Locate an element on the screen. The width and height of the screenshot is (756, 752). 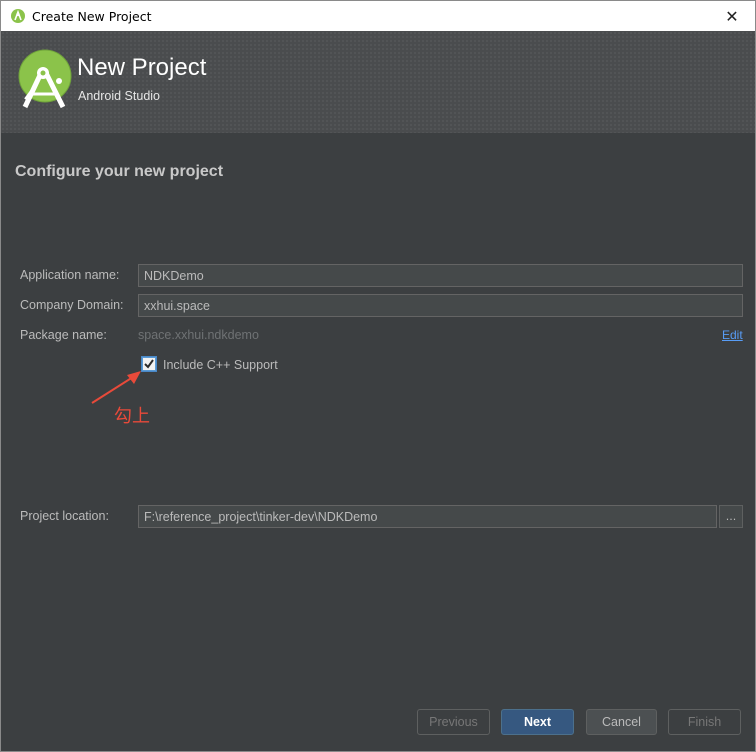
annotation-text: 勾上 is located at coordinates (132, 416).